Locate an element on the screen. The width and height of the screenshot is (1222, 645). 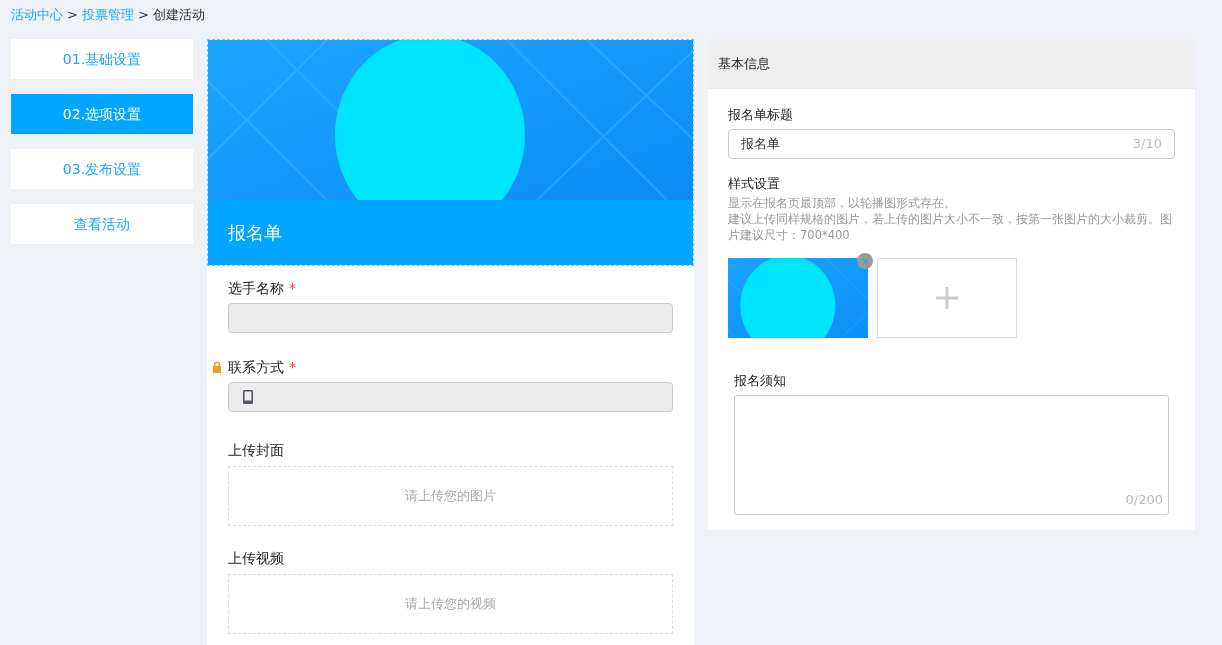
form-title: 报名单 is located at coordinates (255, 233).